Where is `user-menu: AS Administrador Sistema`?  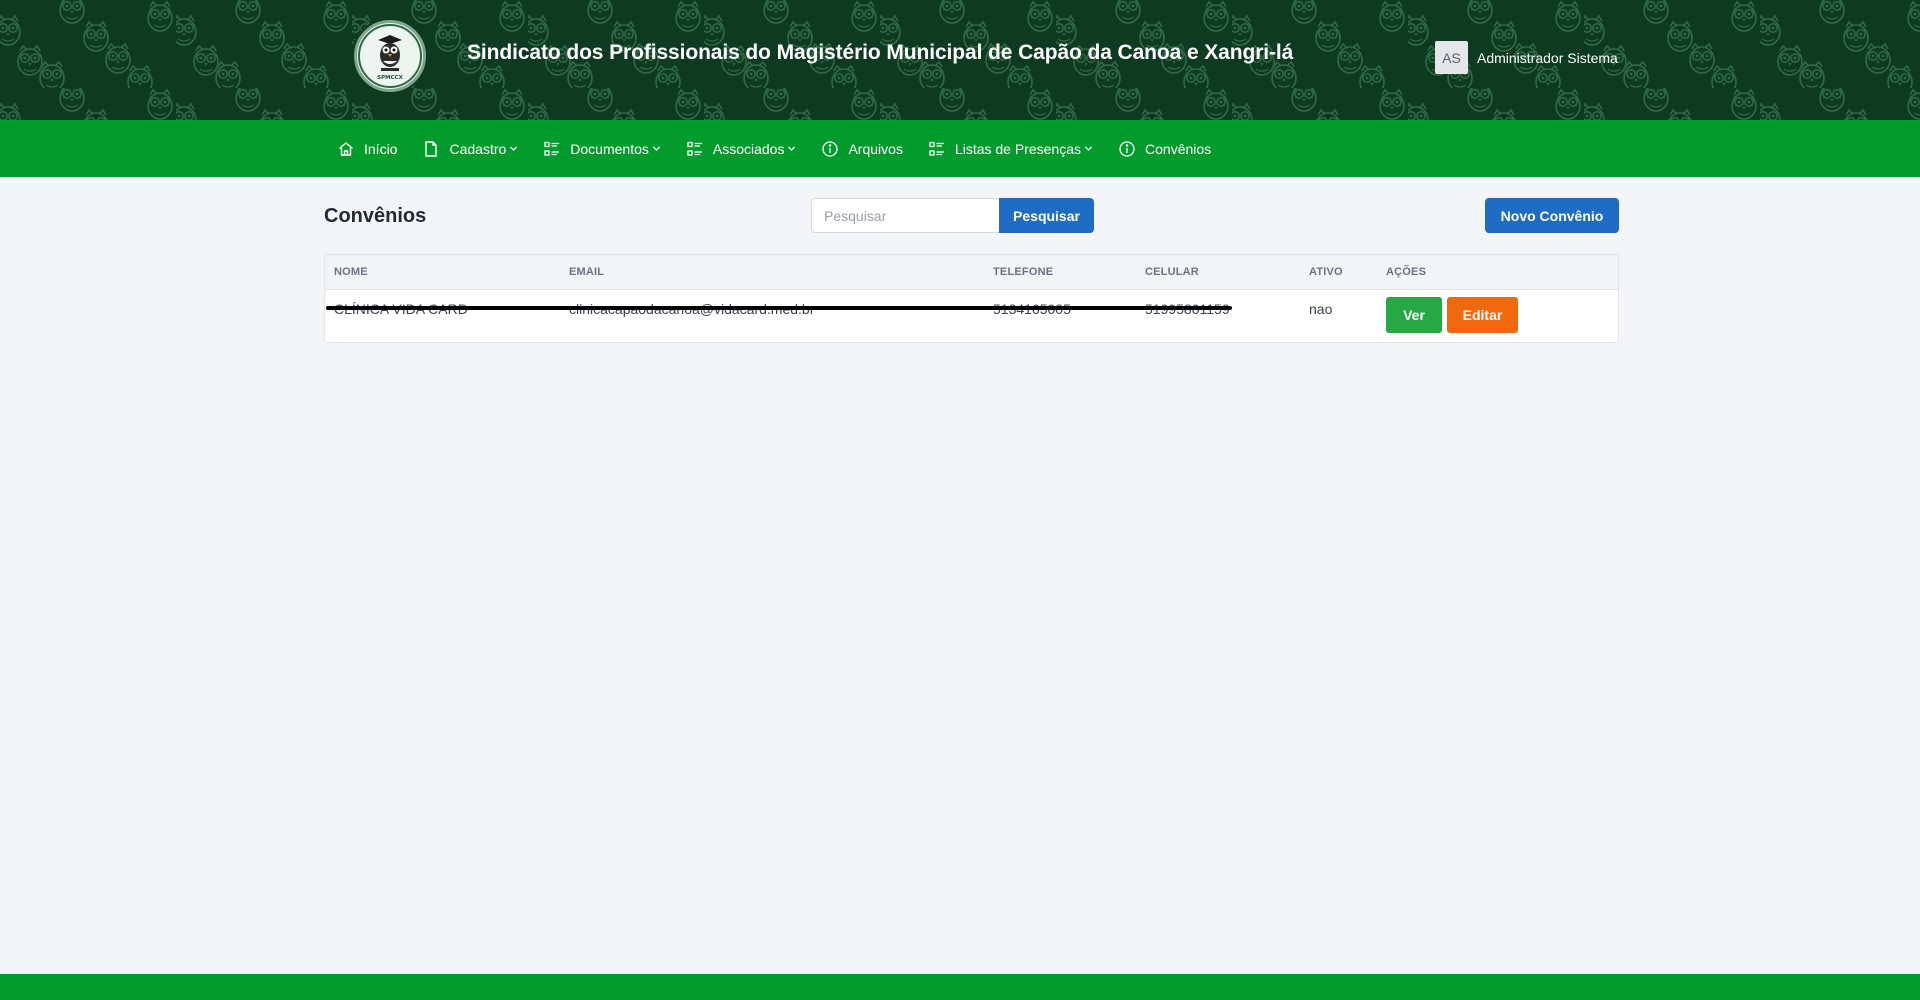
user-menu: AS Administrador Sistema is located at coordinates (1526, 57).